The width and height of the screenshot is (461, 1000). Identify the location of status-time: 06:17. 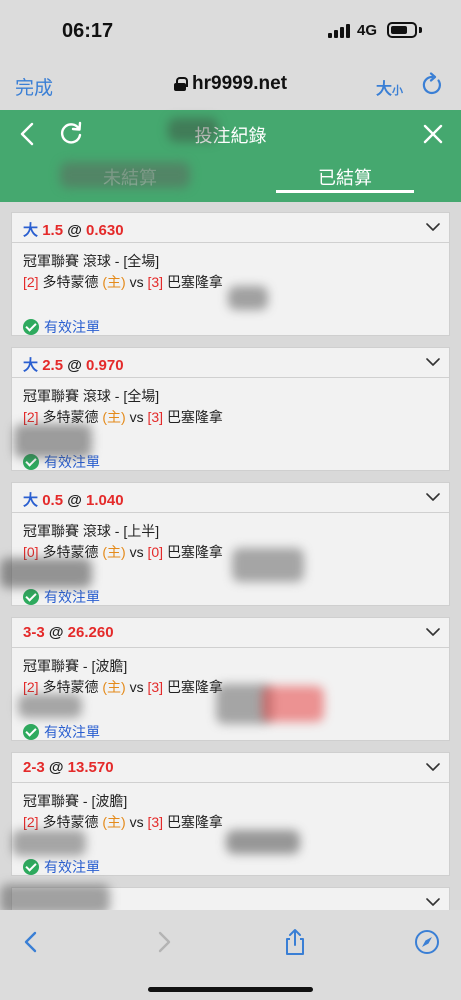
(88, 31).